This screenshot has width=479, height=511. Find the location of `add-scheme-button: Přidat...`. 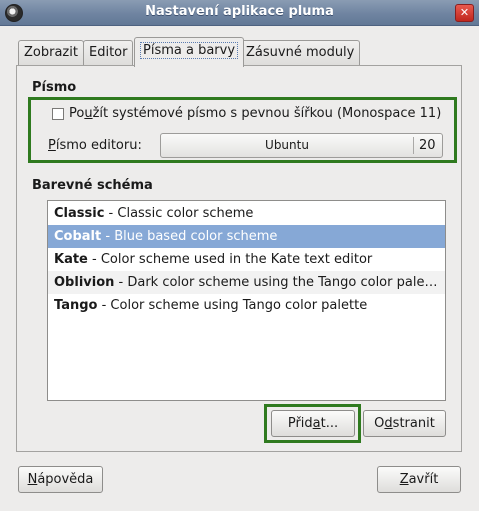

add-scheme-button: Přidat... is located at coordinates (313, 423).